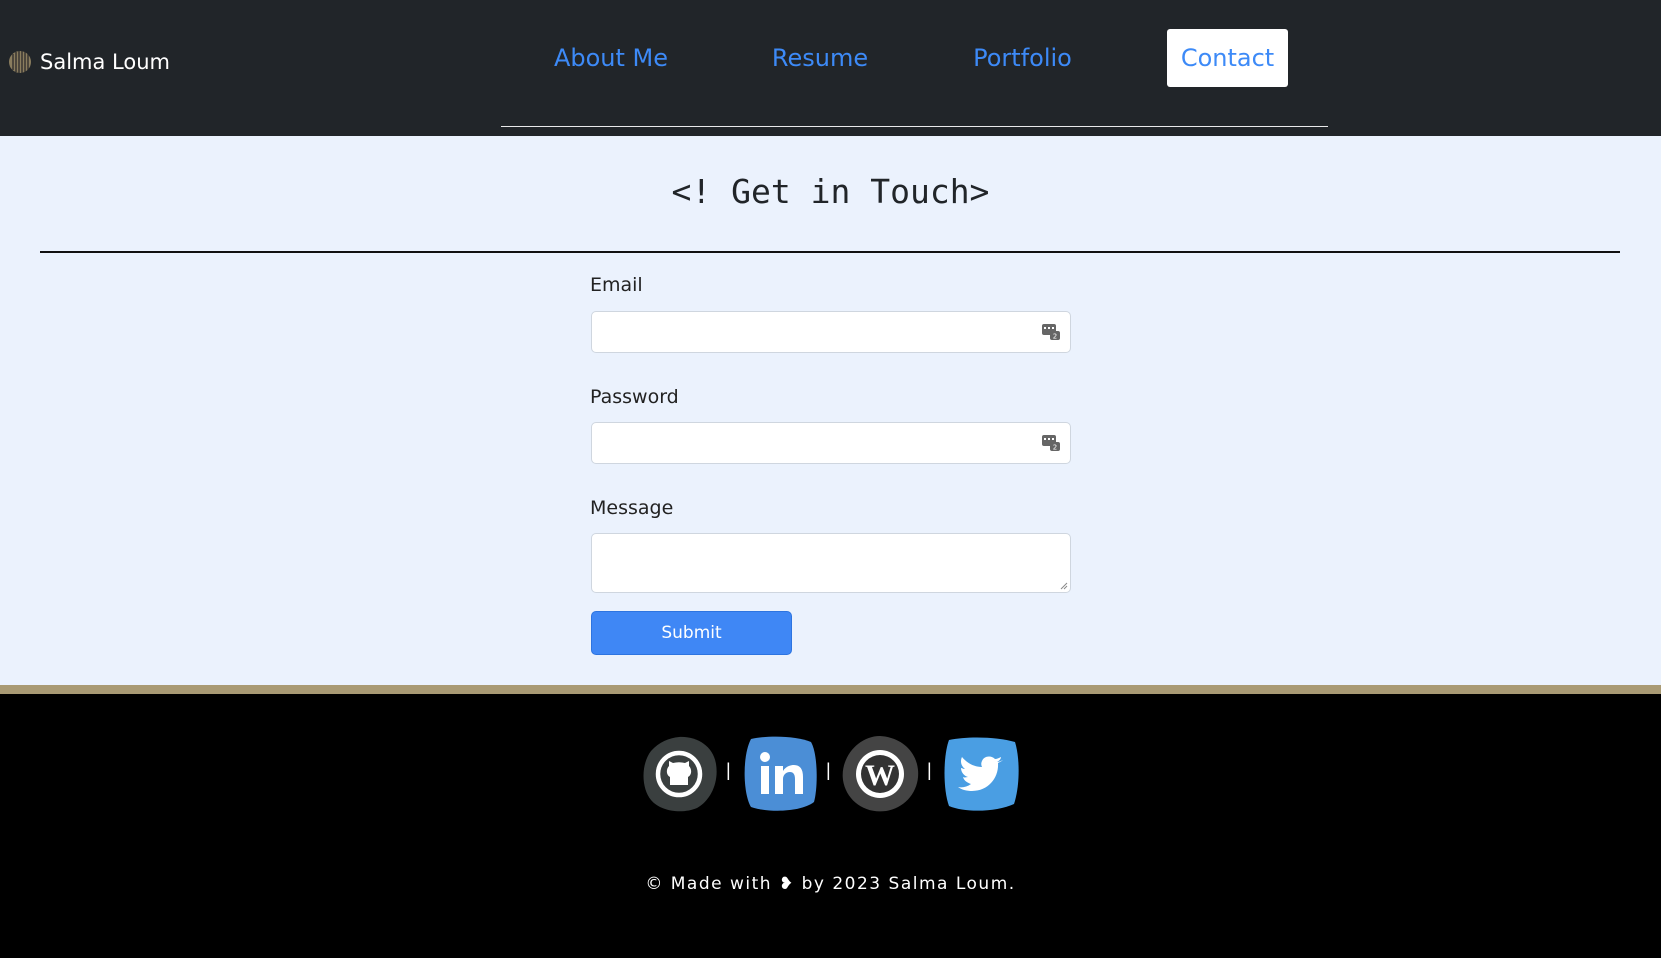 The image size is (1661, 958). What do you see at coordinates (1064, 586) in the screenshot?
I see `resize-handle-icon` at bounding box center [1064, 586].